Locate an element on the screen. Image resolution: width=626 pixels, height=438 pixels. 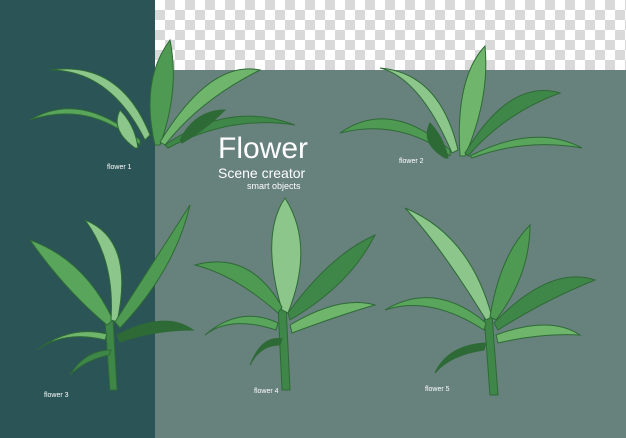
caption-flower-2: flower 2 is located at coordinates (411, 161).